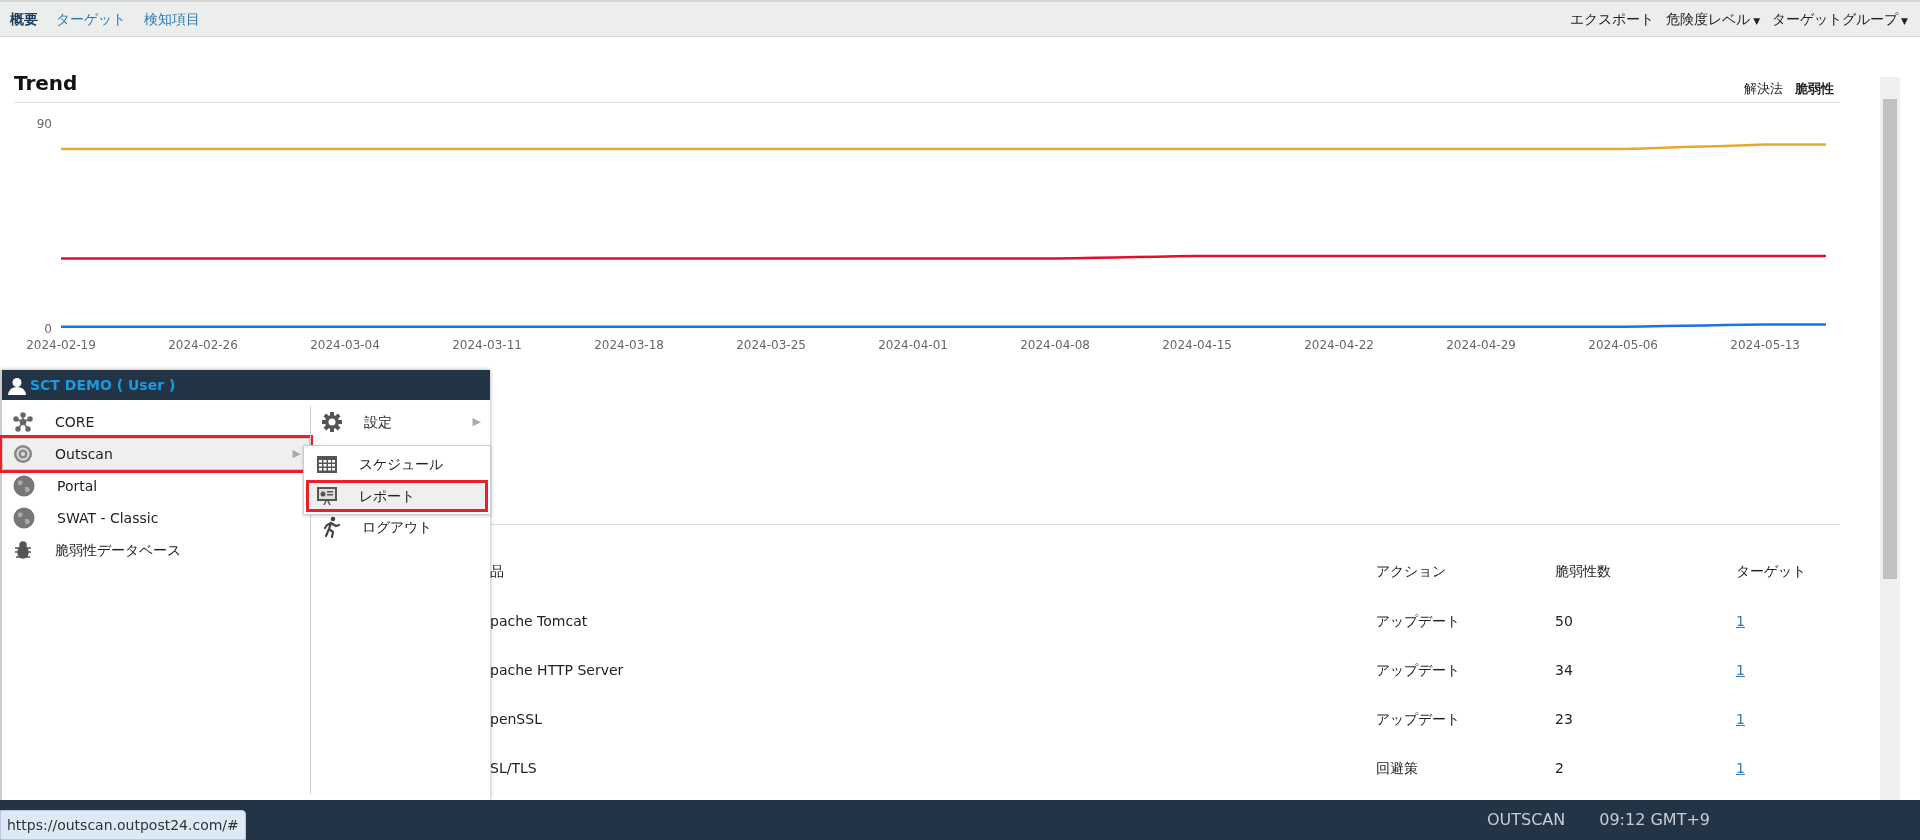  Describe the element at coordinates (331, 527) in the screenshot. I see `runner-icon` at that location.